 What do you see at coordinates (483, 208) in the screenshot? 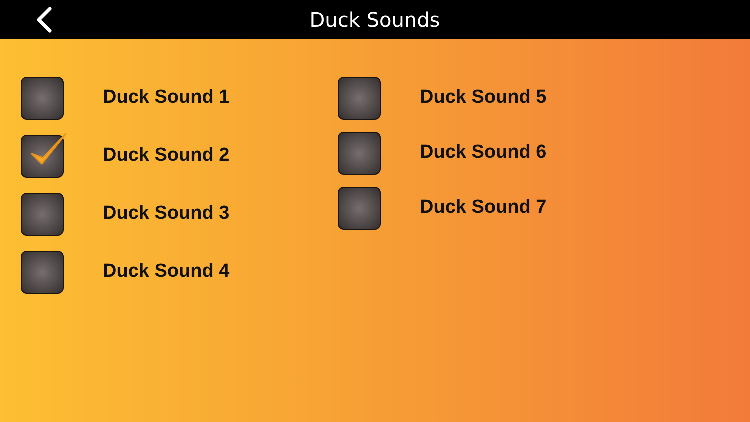
I see `sound-label: Duck Sound 7` at bounding box center [483, 208].